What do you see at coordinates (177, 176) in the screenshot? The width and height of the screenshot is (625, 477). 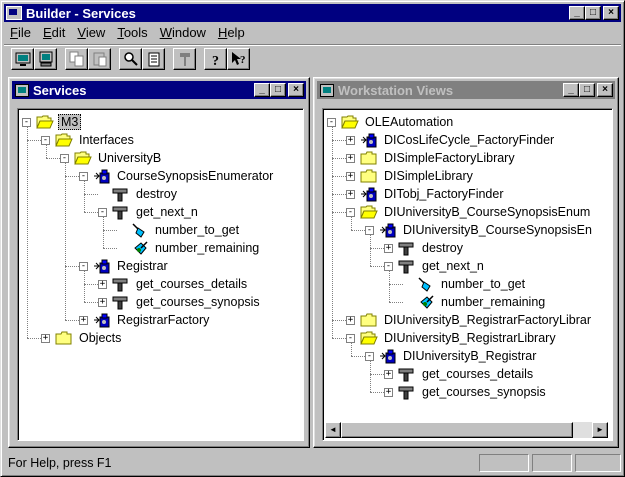 I see `services-tree-node: - CourseSynopsisEnumerator` at bounding box center [177, 176].